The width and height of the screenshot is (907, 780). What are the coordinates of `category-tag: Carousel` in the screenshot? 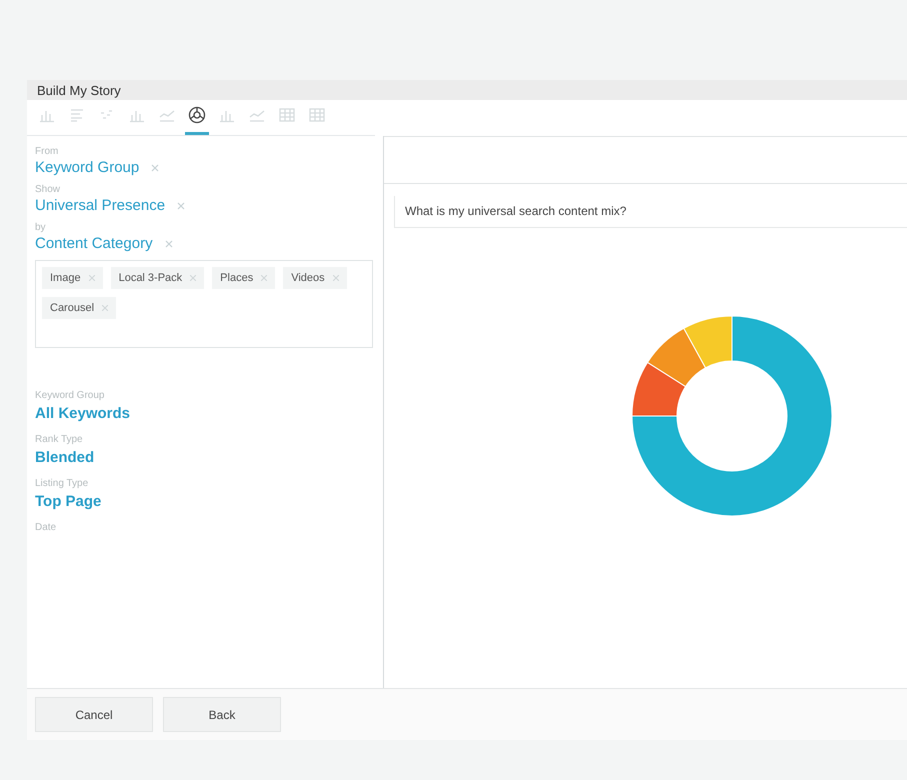 It's located at (79, 308).